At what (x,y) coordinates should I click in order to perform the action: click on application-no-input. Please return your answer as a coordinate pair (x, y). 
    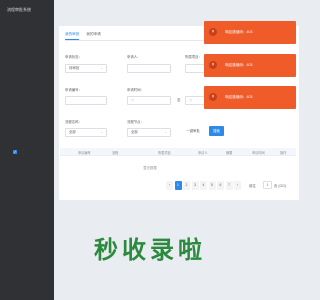
    Looking at the image, I should click on (86, 100).